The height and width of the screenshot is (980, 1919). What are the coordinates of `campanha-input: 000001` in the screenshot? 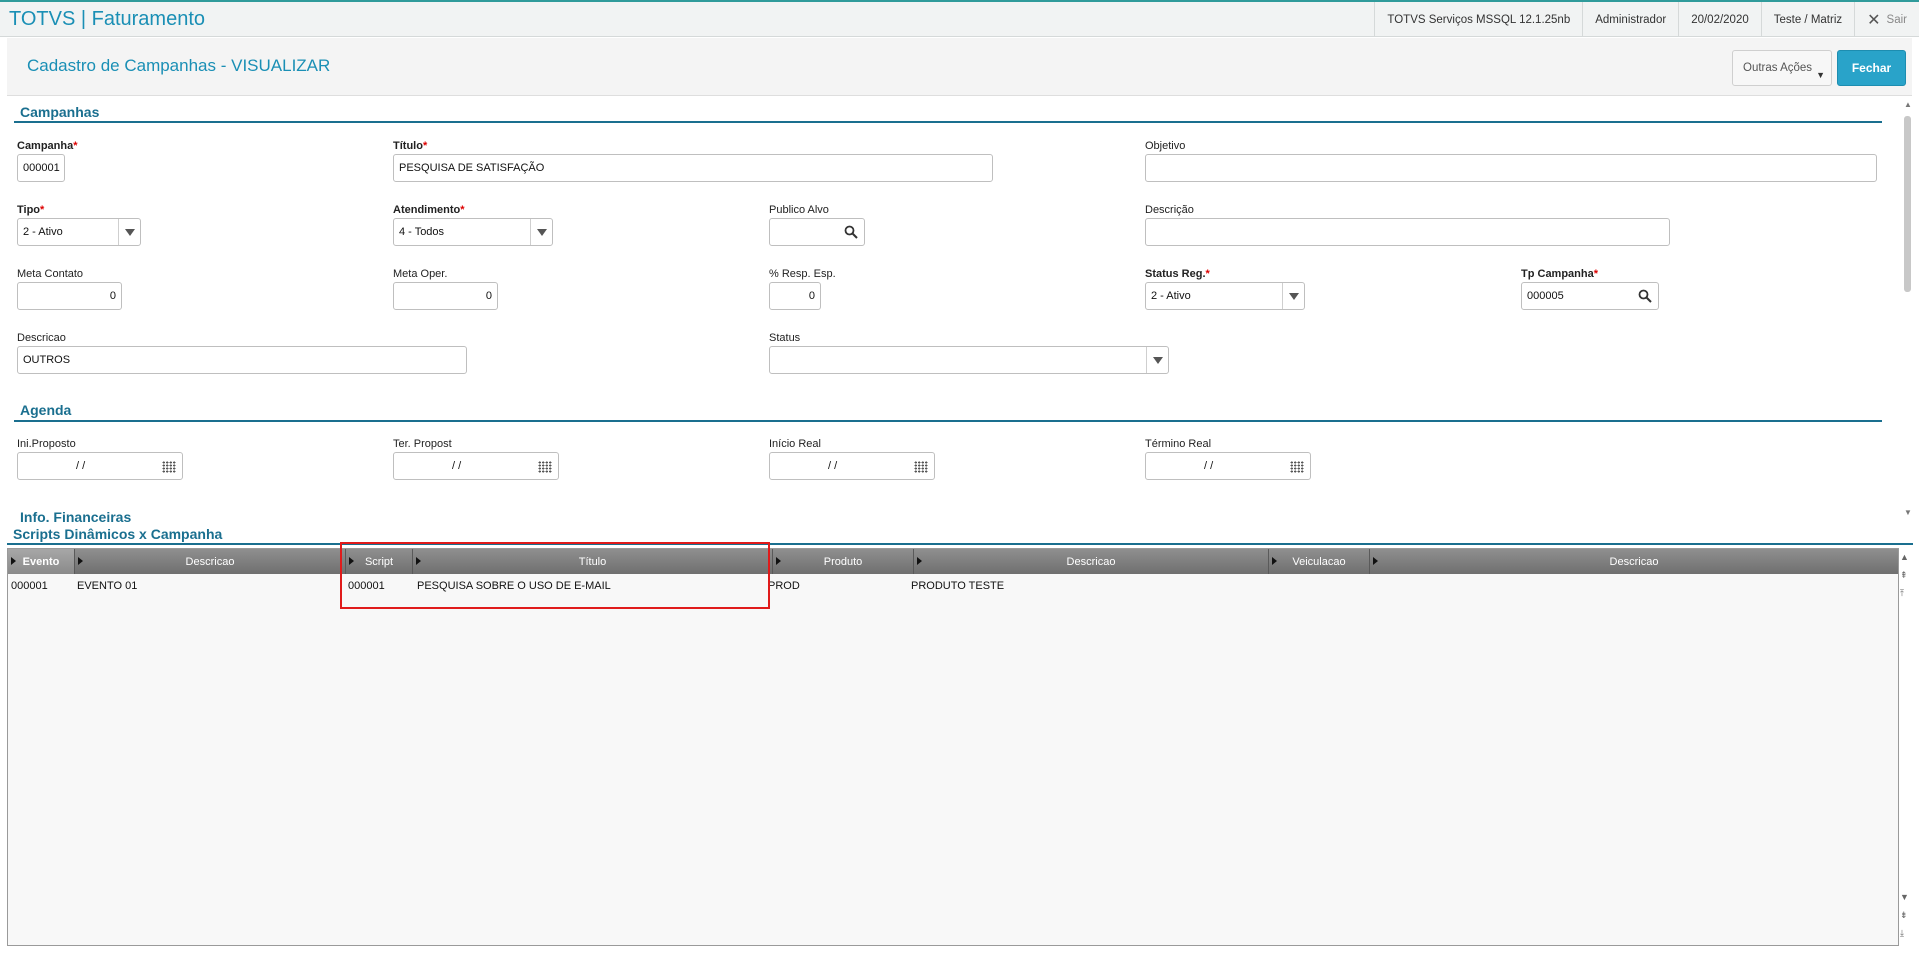 It's located at (41, 168).